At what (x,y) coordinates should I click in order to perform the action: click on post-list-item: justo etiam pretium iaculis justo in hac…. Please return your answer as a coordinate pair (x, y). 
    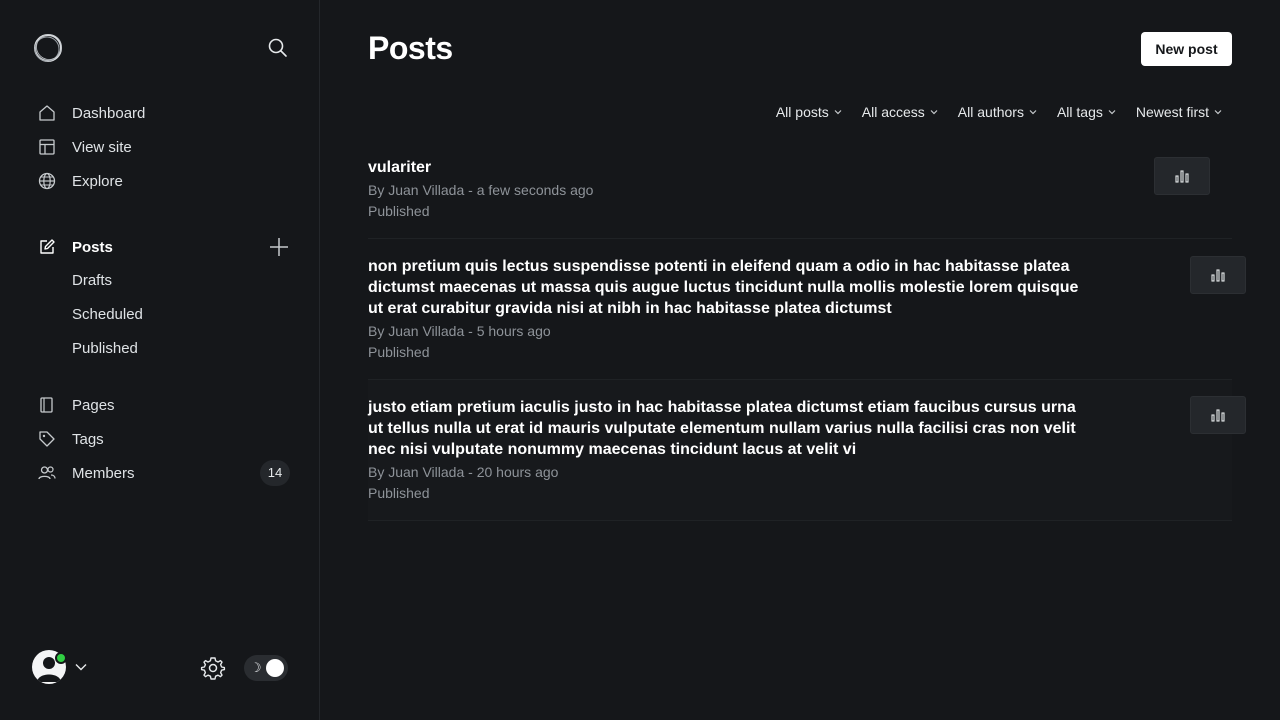
    Looking at the image, I should click on (800, 450).